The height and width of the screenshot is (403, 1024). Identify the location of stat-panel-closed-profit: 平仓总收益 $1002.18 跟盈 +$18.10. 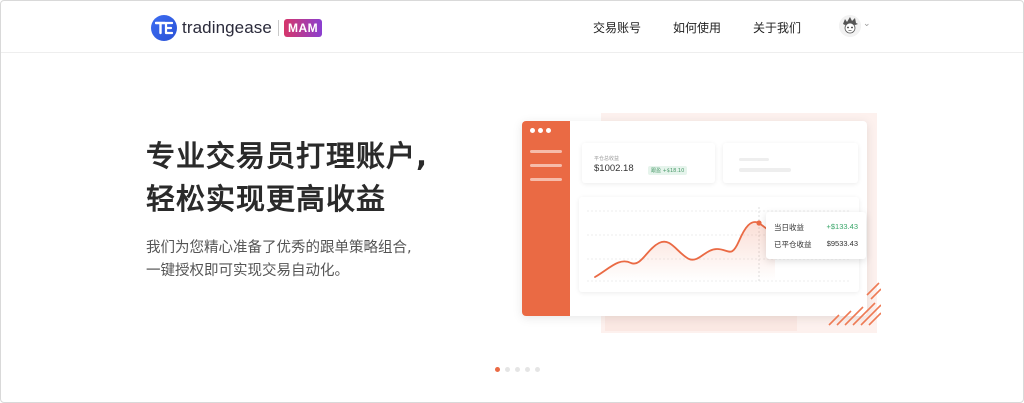
(648, 163).